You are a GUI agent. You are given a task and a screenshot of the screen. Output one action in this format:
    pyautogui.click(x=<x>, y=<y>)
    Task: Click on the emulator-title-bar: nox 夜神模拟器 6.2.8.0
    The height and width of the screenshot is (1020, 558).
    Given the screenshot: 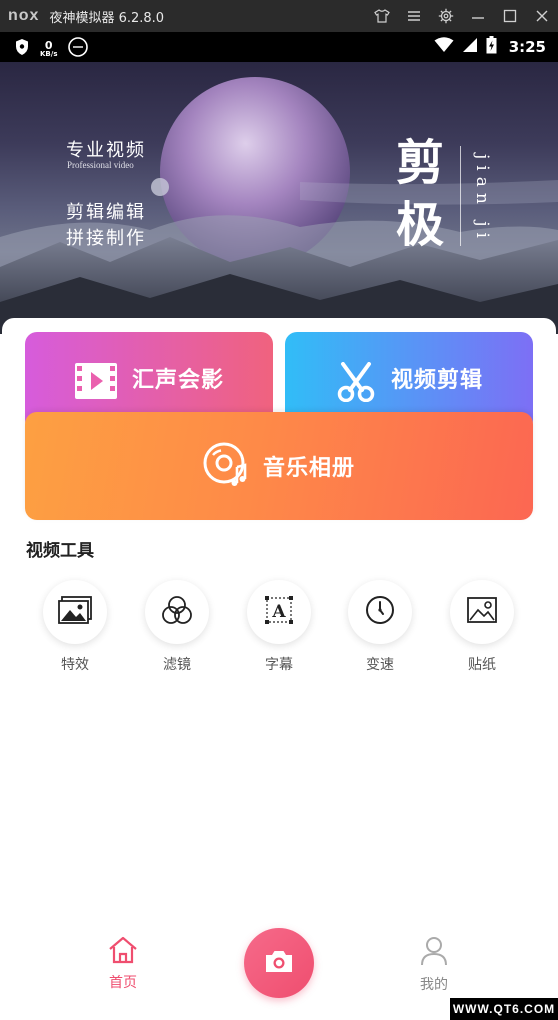 What is the action you would take?
    pyautogui.click(x=279, y=16)
    